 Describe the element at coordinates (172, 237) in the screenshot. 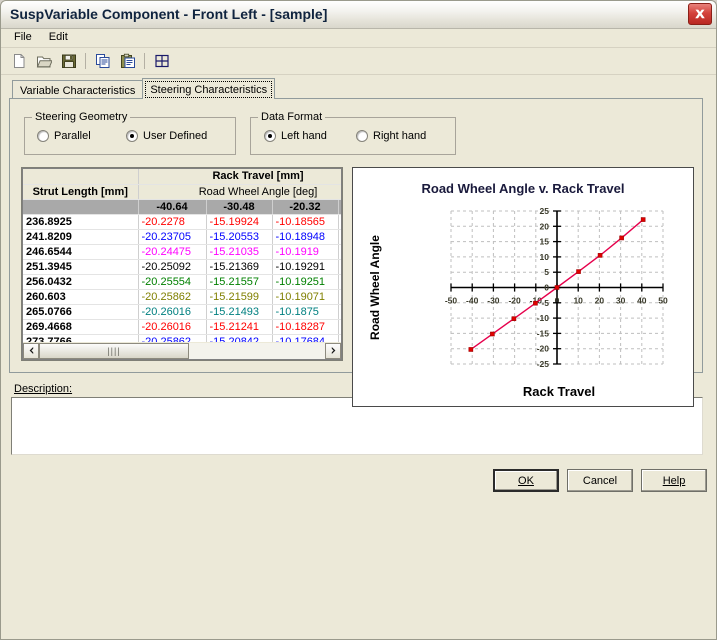

I see `table-cell: -20.23705` at that location.